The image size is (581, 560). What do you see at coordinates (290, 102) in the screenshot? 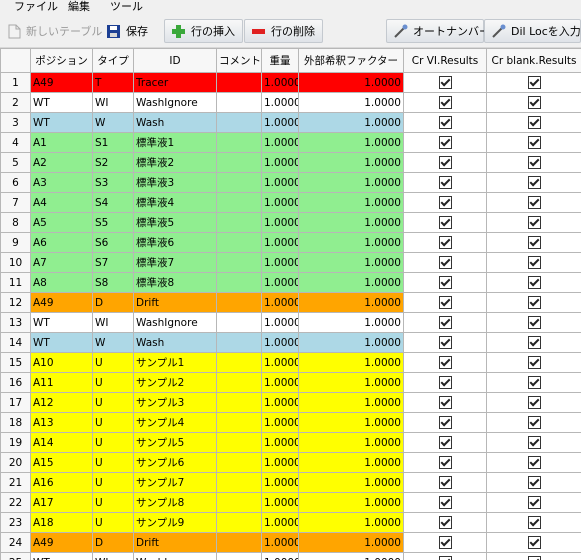
I see `table-row: 2 WT WI WashIgnore 1.0000 1.0000` at bounding box center [290, 102].